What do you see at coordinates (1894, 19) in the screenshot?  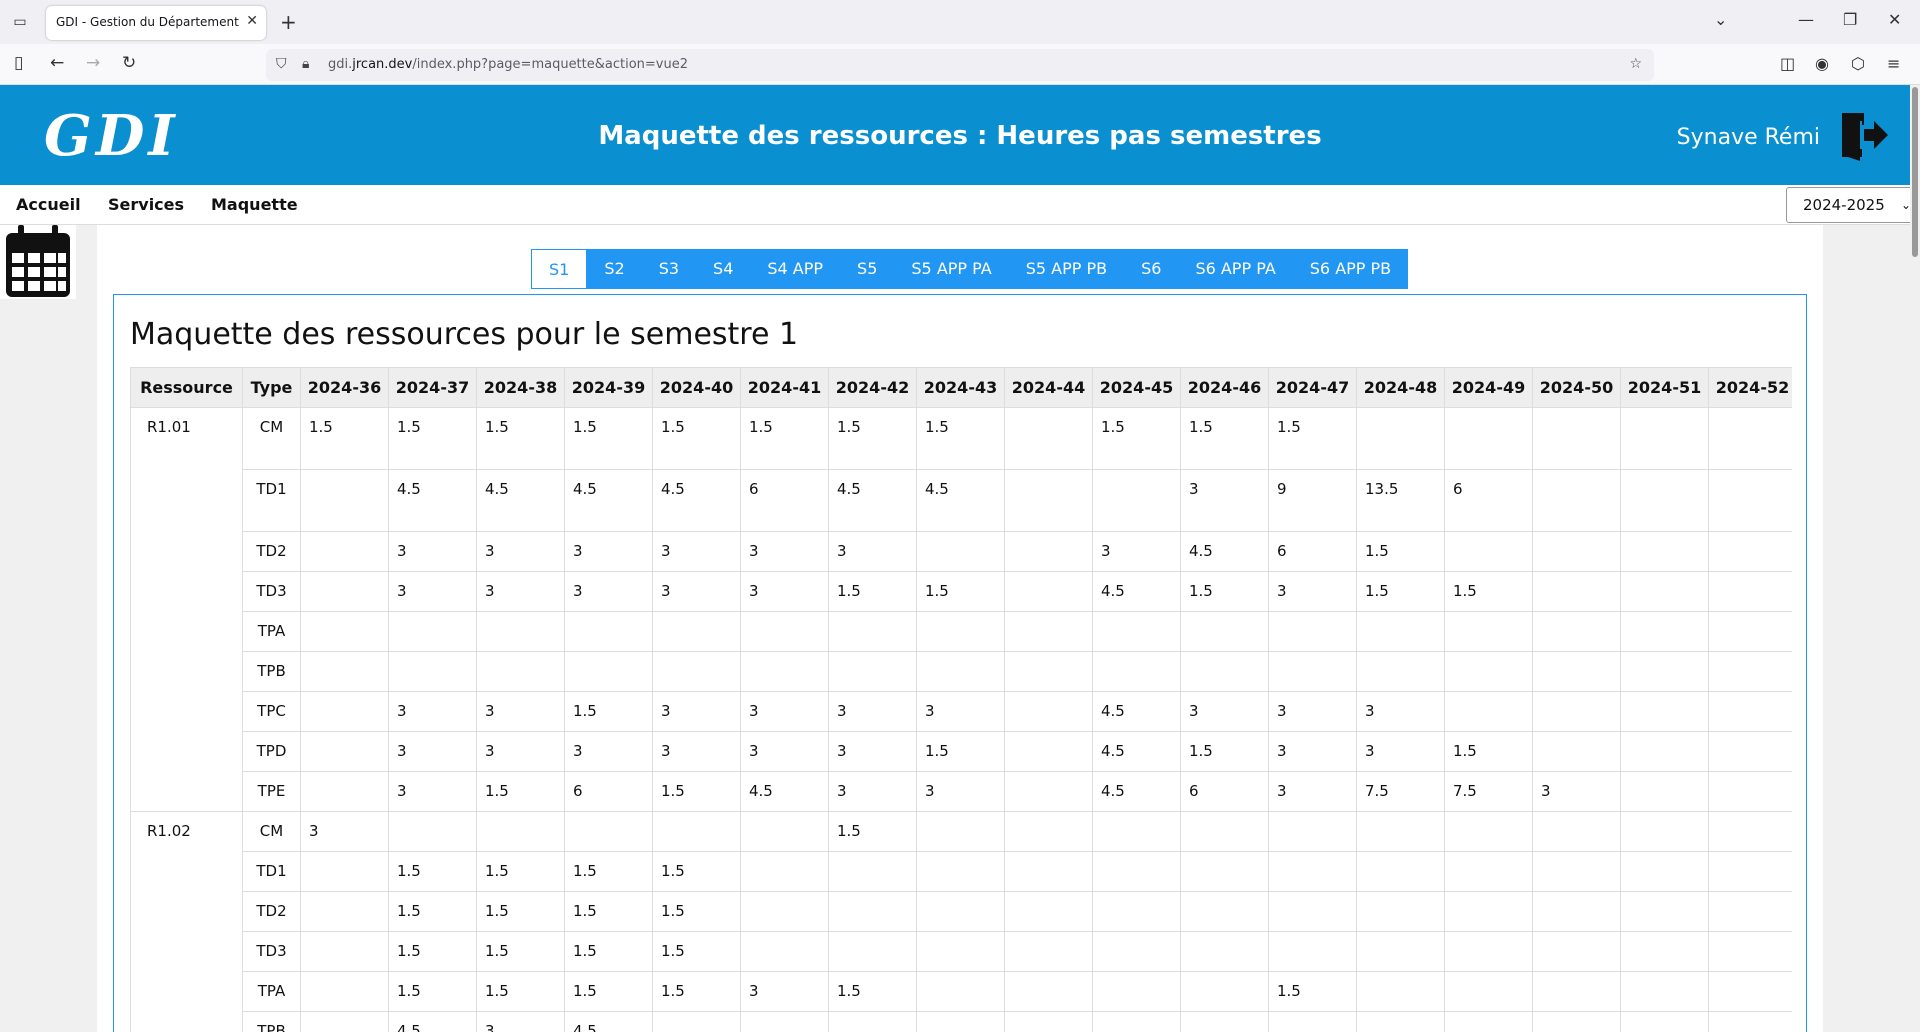 I see `close-window-icon: ✕` at bounding box center [1894, 19].